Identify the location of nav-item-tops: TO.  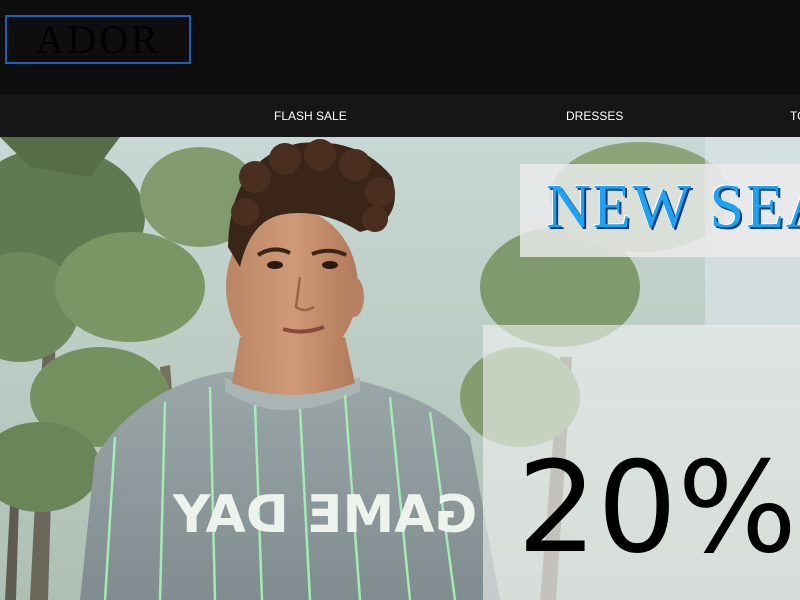
(795, 116).